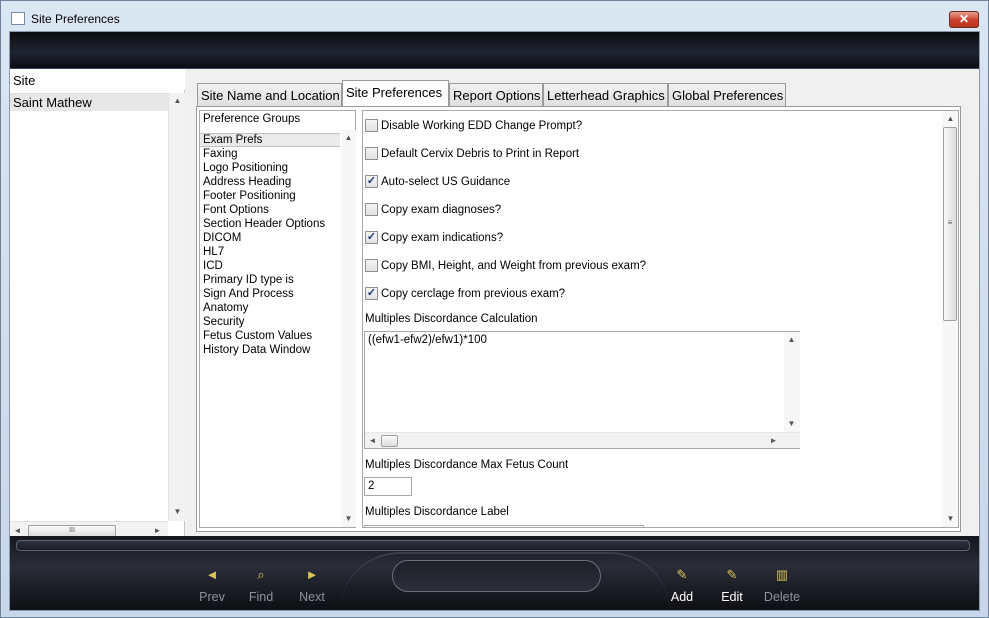 This screenshot has width=989, height=618. Describe the element at coordinates (773, 440) in the screenshot. I see `scroll-right-icon: ►` at that location.